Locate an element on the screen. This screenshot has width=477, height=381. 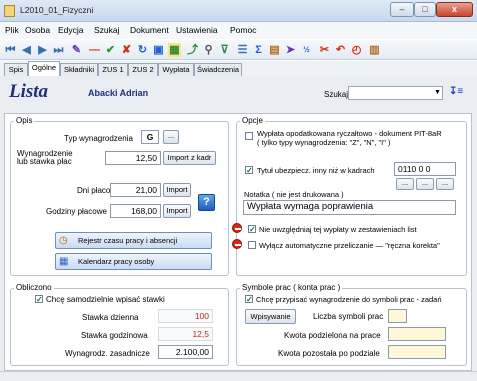
kwota-podz-label: Kwota podzielona na prace is located at coordinates (332, 335).